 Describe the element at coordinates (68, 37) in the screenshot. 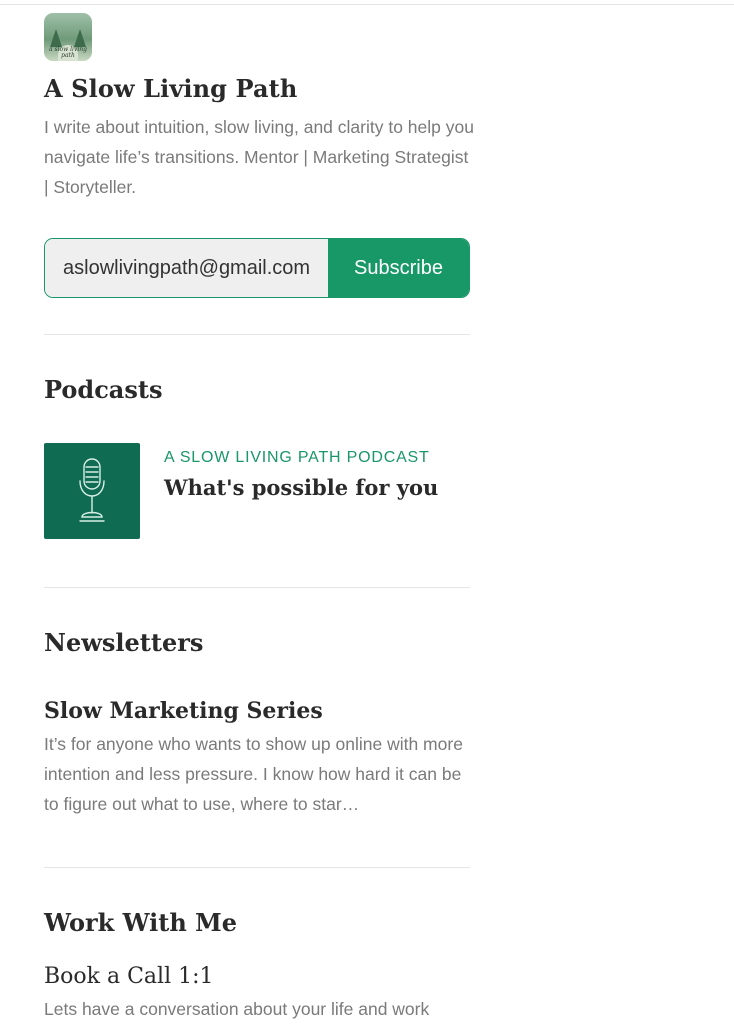

I see `publication-logo: a slow living path` at that location.